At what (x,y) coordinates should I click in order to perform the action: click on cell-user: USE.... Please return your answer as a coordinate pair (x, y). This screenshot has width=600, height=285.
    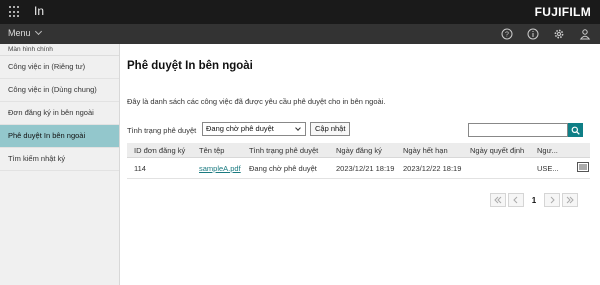
    Looking at the image, I should click on (548, 168).